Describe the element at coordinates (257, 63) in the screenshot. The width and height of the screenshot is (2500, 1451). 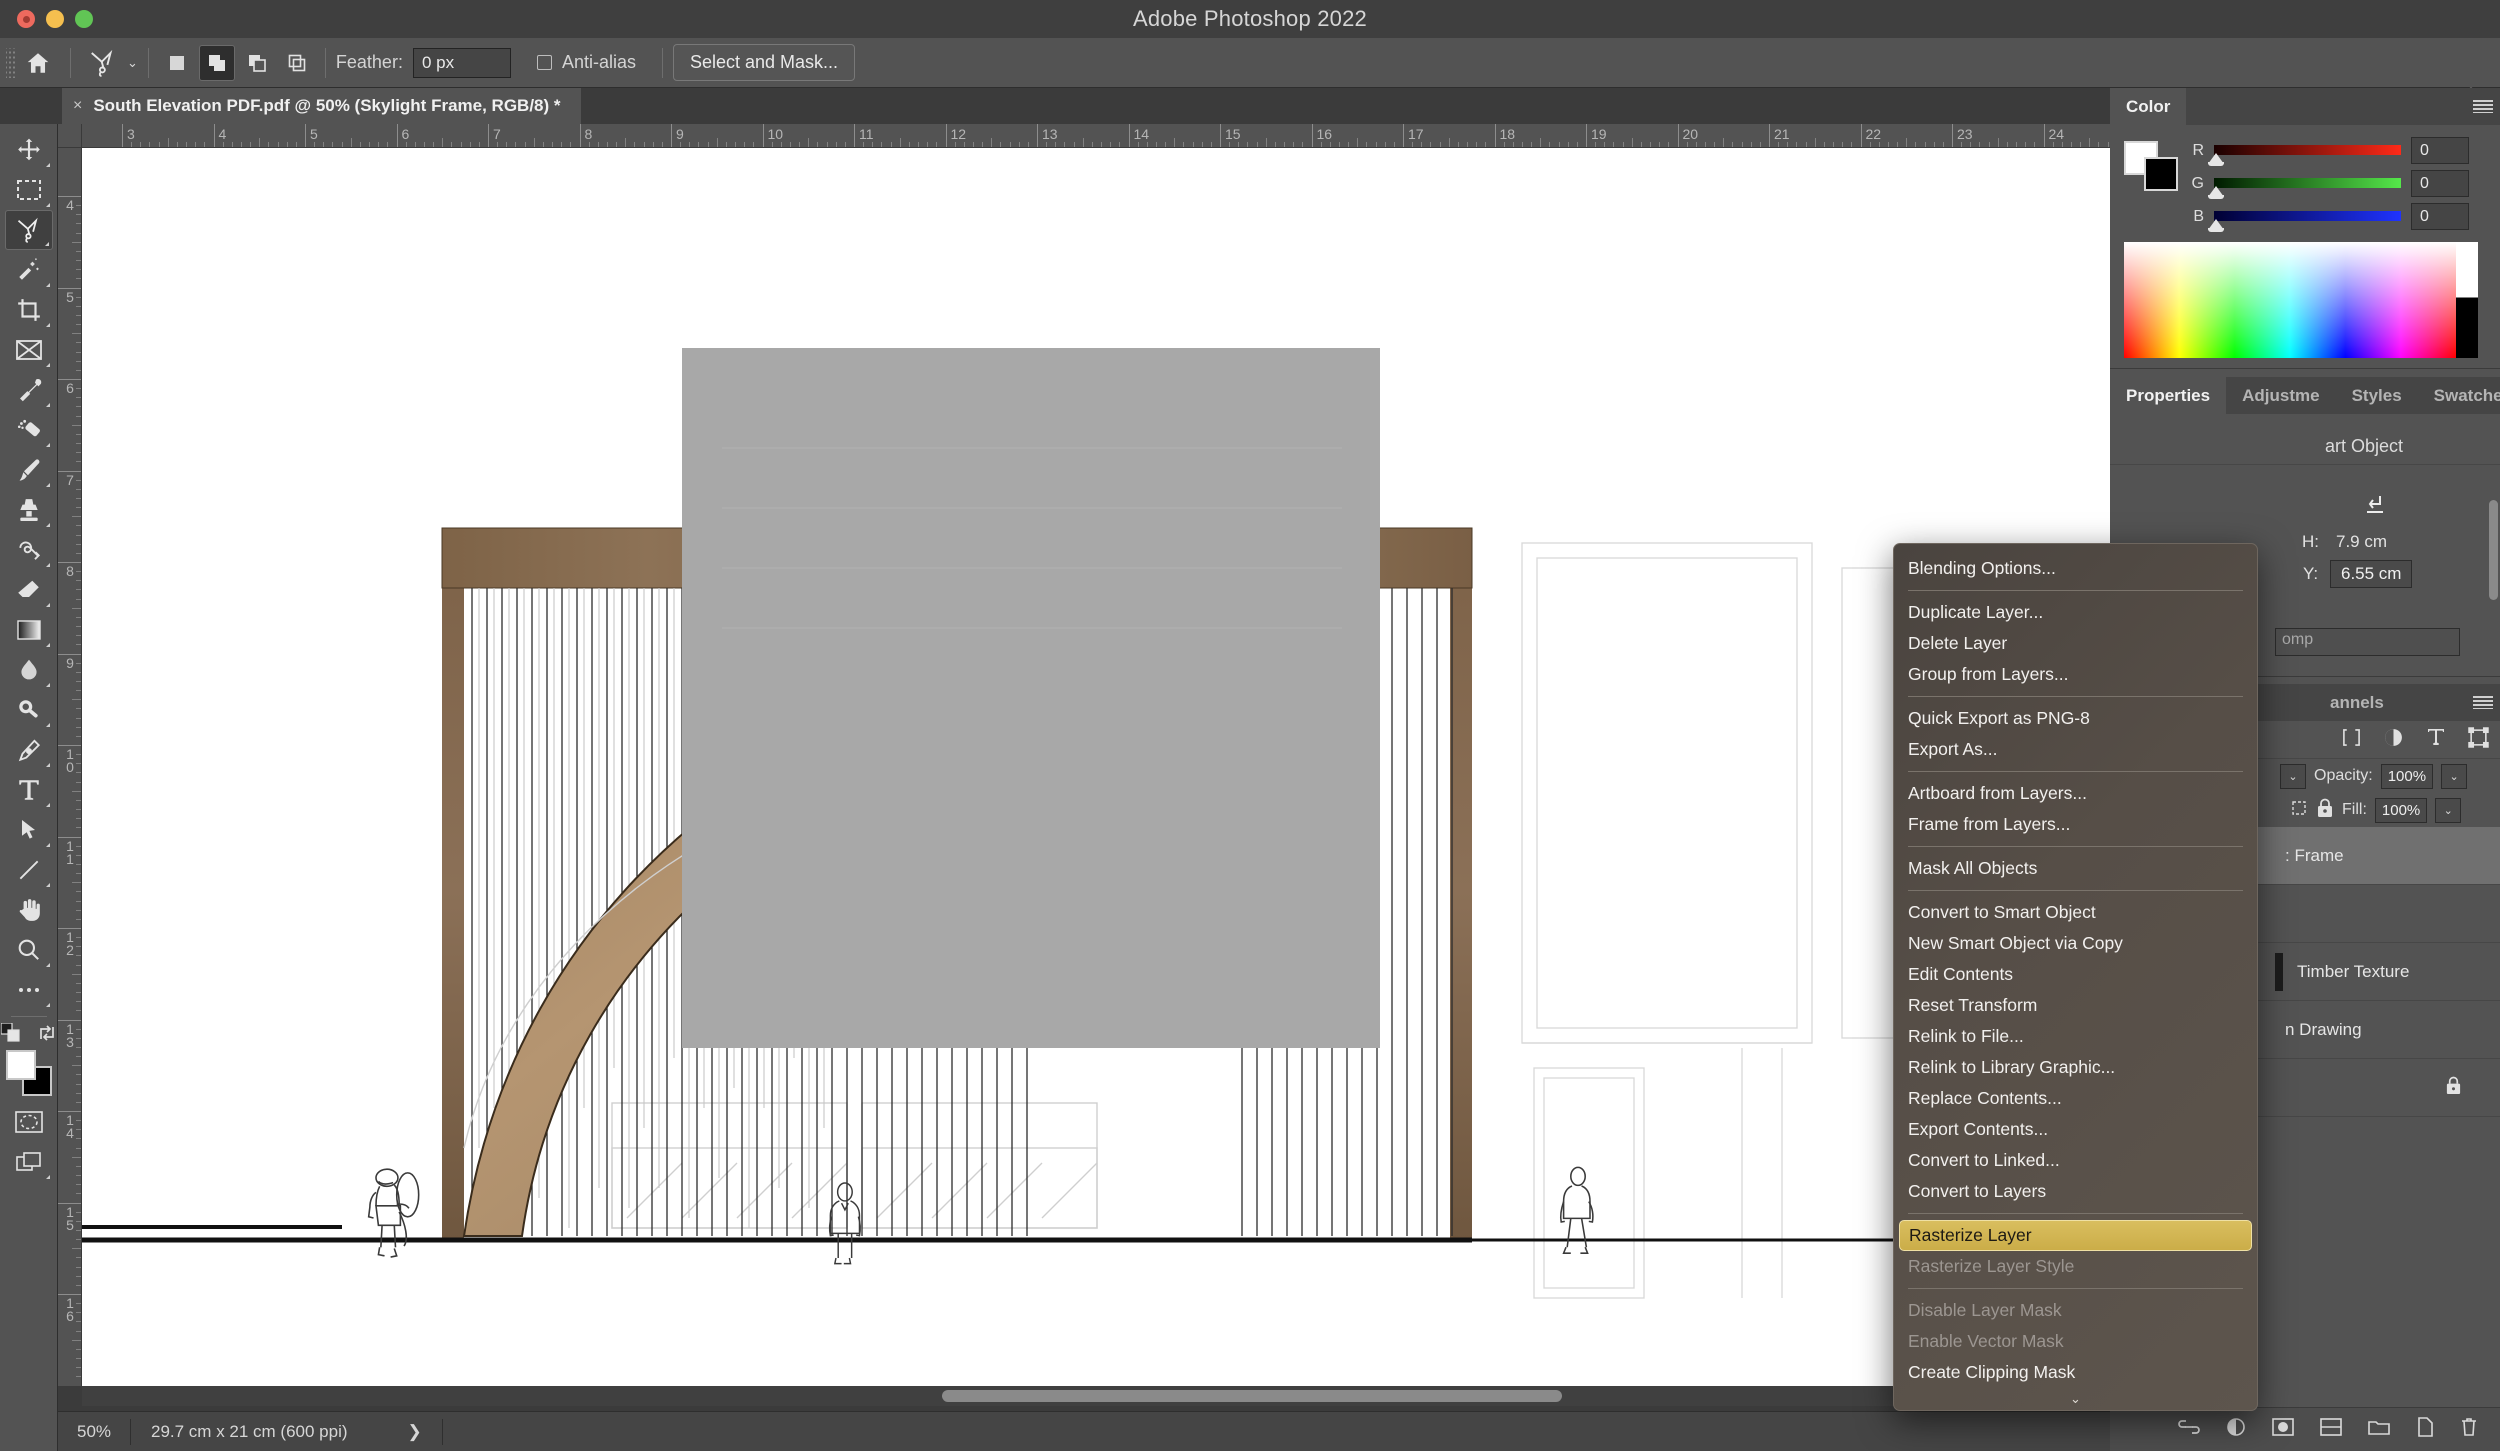
I see `subtract-from-selection-button` at that location.